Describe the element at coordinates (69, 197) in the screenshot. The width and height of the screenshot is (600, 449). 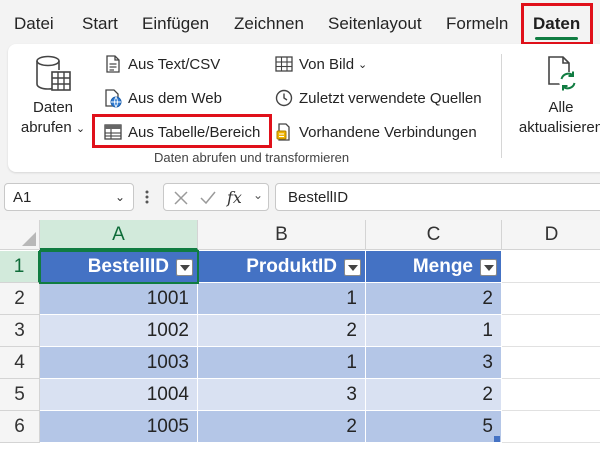
I see `name-box: A1 ⌄` at that location.